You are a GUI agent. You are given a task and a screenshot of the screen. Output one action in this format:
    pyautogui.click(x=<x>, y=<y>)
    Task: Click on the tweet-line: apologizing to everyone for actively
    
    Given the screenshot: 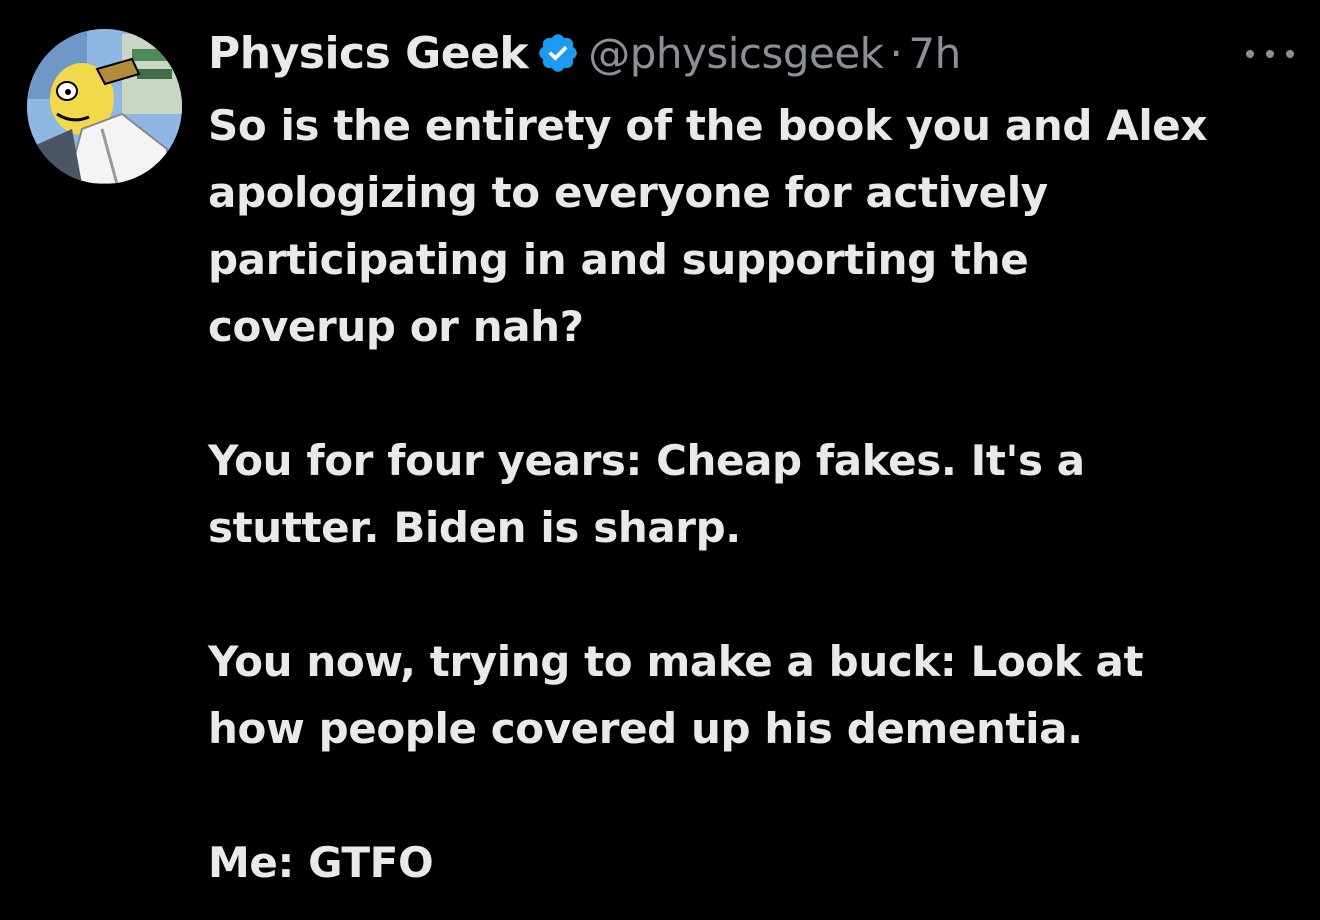 What is the action you would take?
    pyautogui.click(x=628, y=192)
    